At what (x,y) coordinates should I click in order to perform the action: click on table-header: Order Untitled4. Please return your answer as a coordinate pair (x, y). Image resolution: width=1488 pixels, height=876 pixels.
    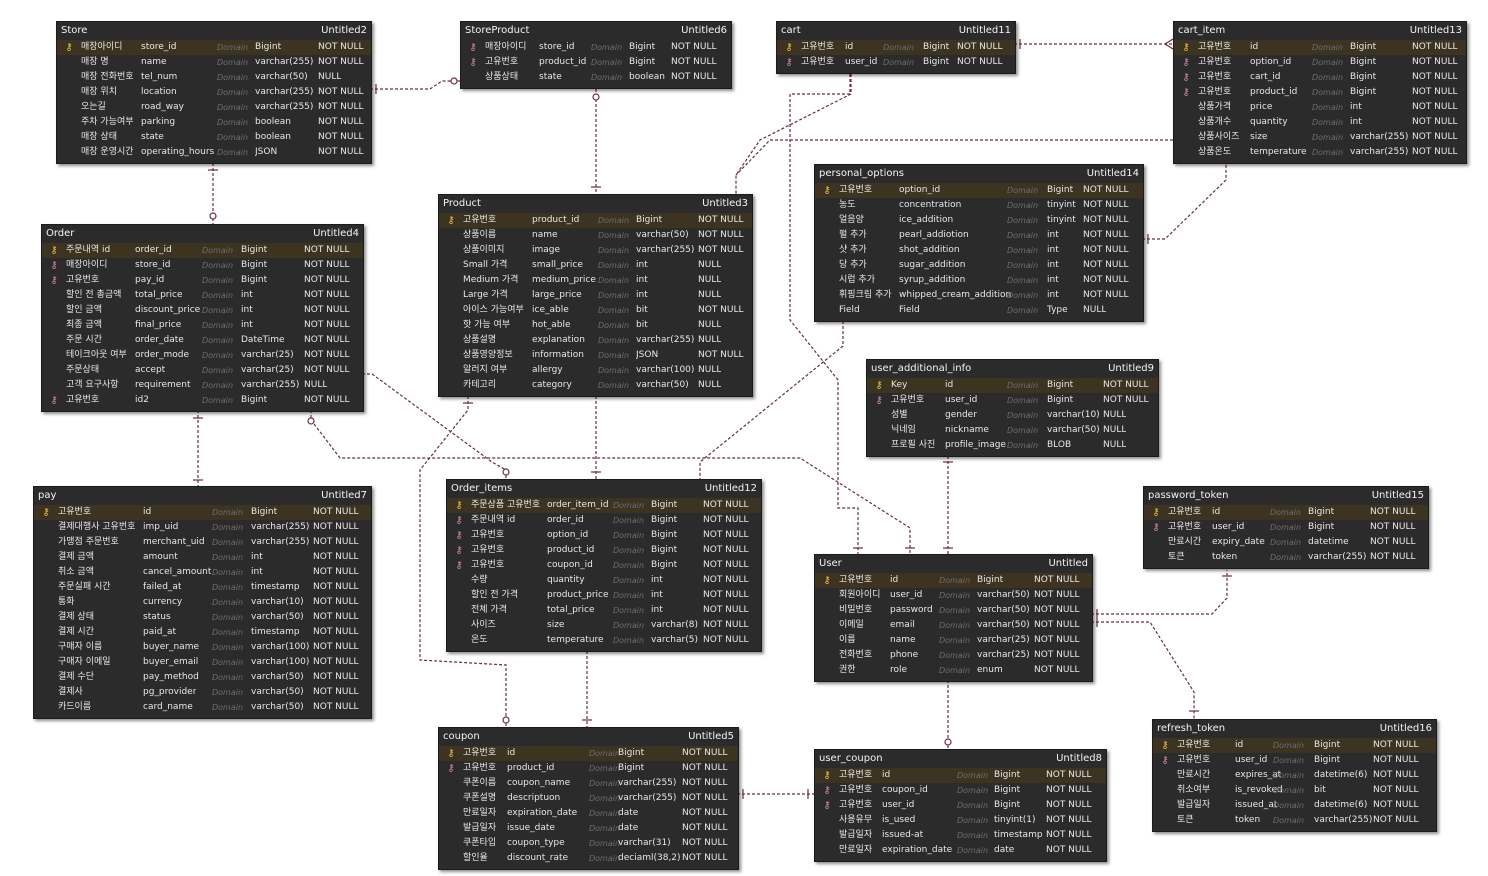
    Looking at the image, I should click on (202, 234).